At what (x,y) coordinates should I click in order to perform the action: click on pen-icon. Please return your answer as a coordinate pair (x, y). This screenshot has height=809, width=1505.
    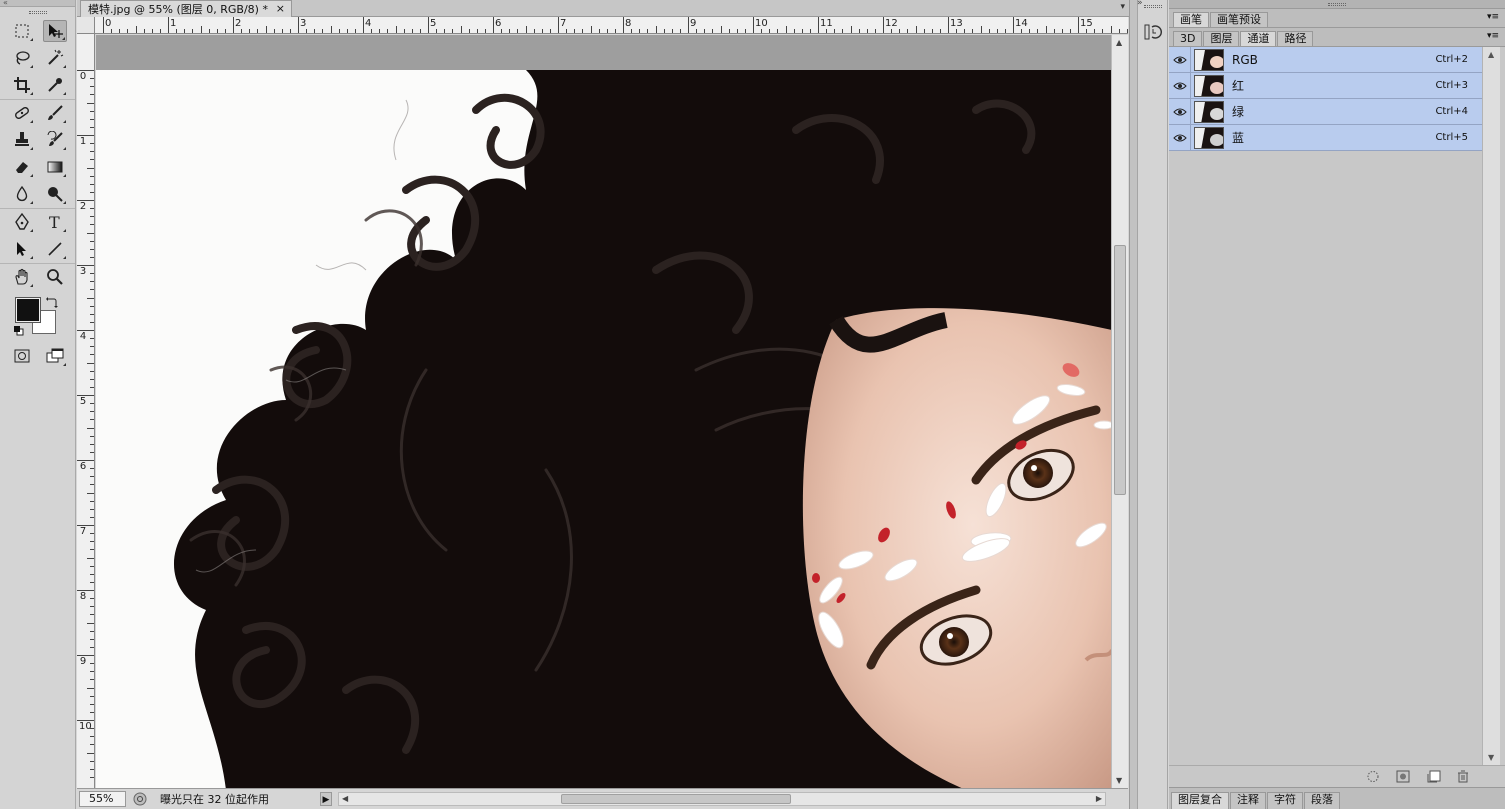
    Looking at the image, I should click on (22, 222).